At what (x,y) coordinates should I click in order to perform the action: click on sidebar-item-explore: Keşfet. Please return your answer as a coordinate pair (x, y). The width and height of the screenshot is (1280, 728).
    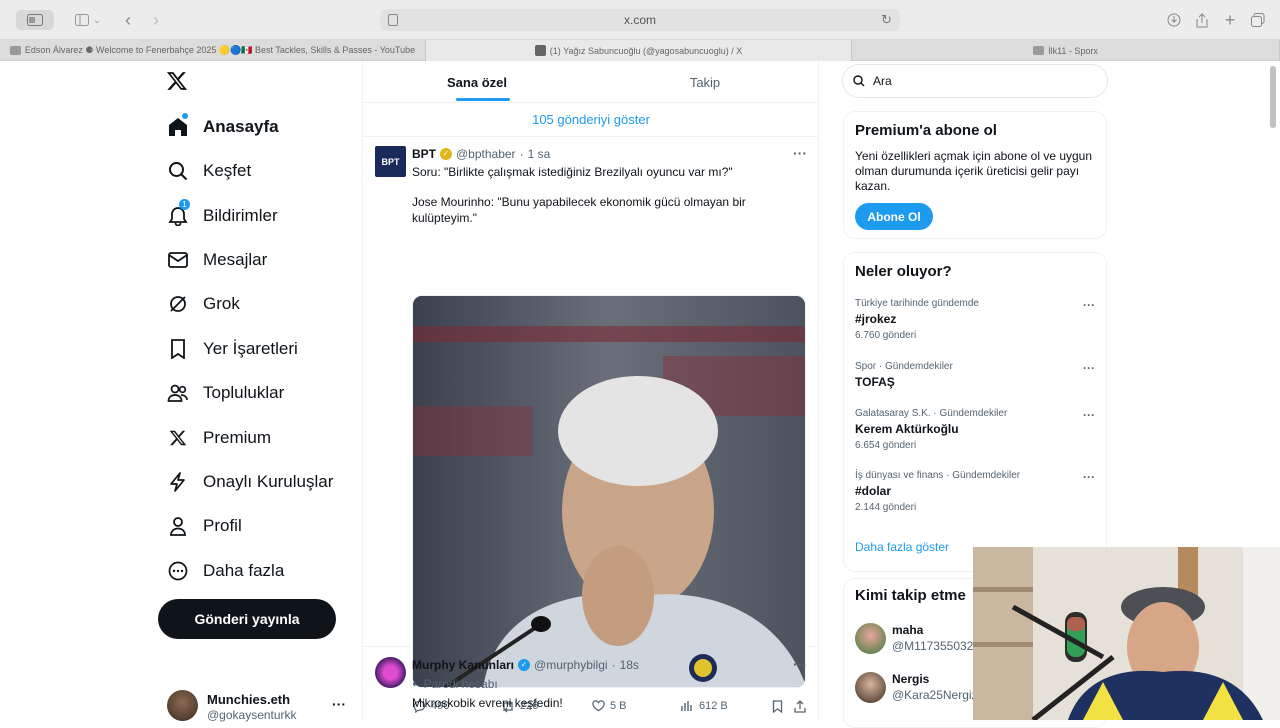
    Looking at the image, I should click on (208, 171).